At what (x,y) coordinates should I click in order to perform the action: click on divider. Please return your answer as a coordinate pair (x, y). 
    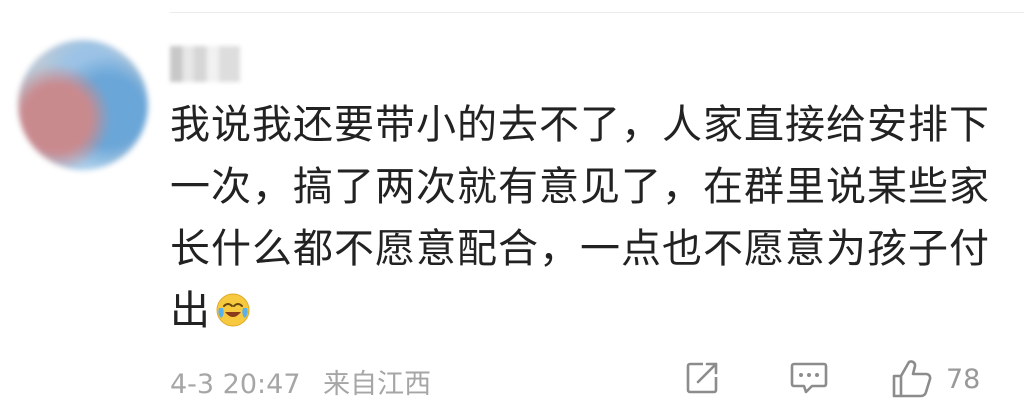
    Looking at the image, I should click on (597, 12).